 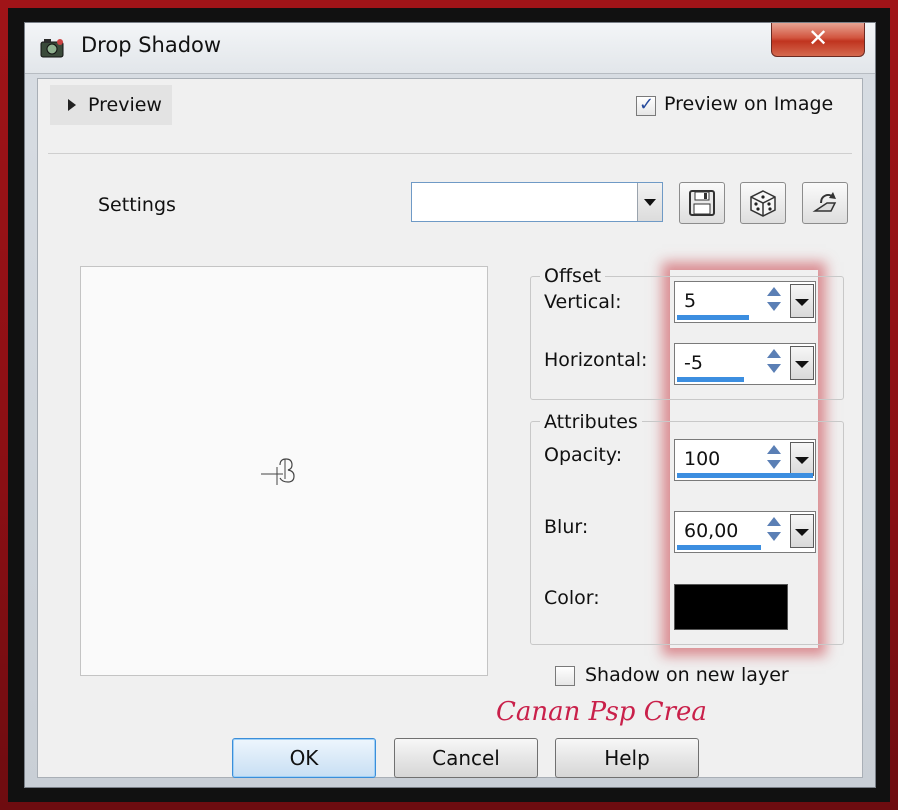 I want to click on horizontal-value: -5, so click(x=693, y=363).